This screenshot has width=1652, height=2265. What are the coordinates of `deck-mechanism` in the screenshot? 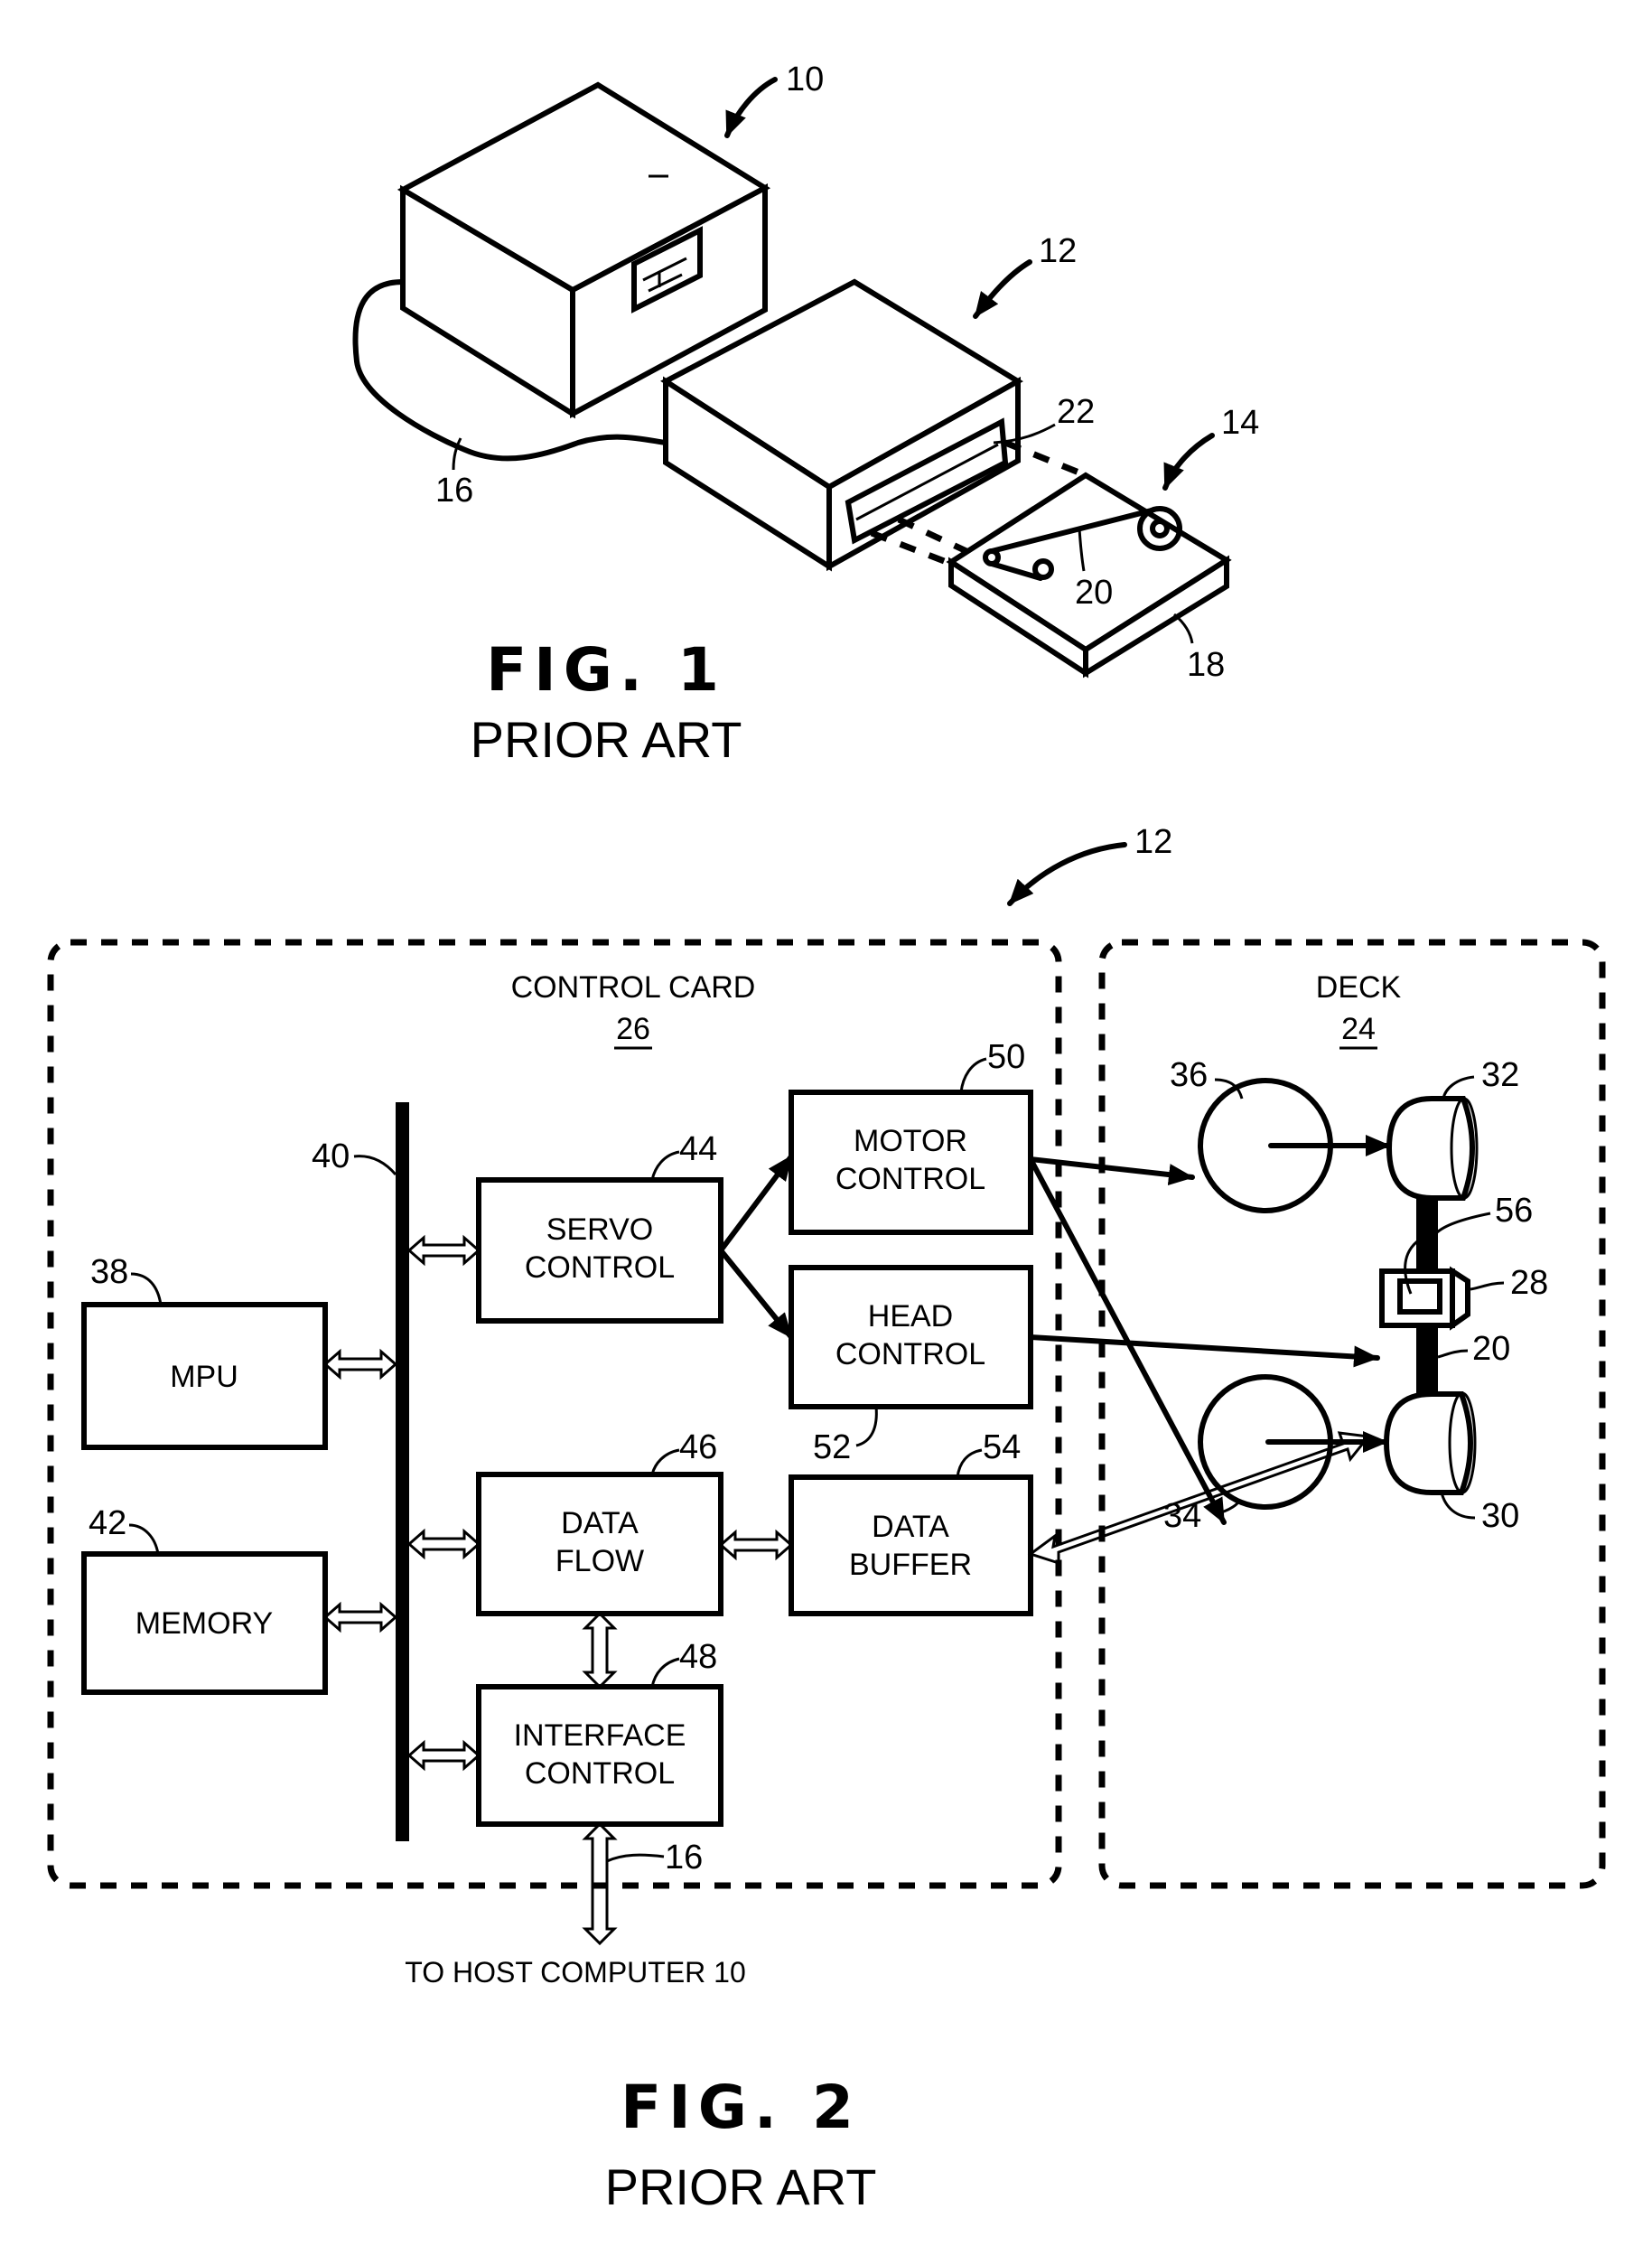 It's located at (1338, 1294).